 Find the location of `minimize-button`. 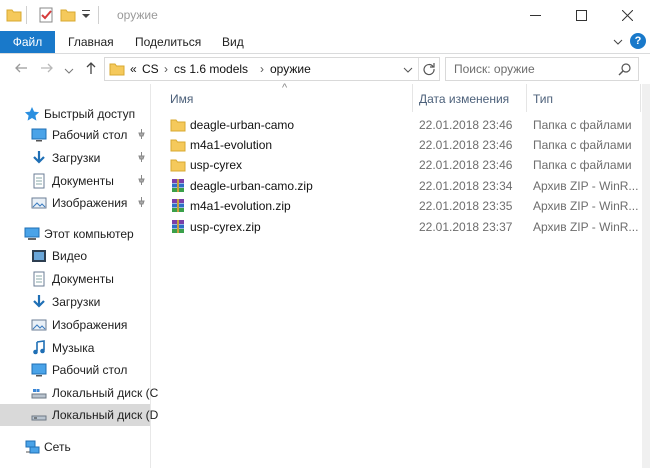

minimize-button is located at coordinates (535, 15).